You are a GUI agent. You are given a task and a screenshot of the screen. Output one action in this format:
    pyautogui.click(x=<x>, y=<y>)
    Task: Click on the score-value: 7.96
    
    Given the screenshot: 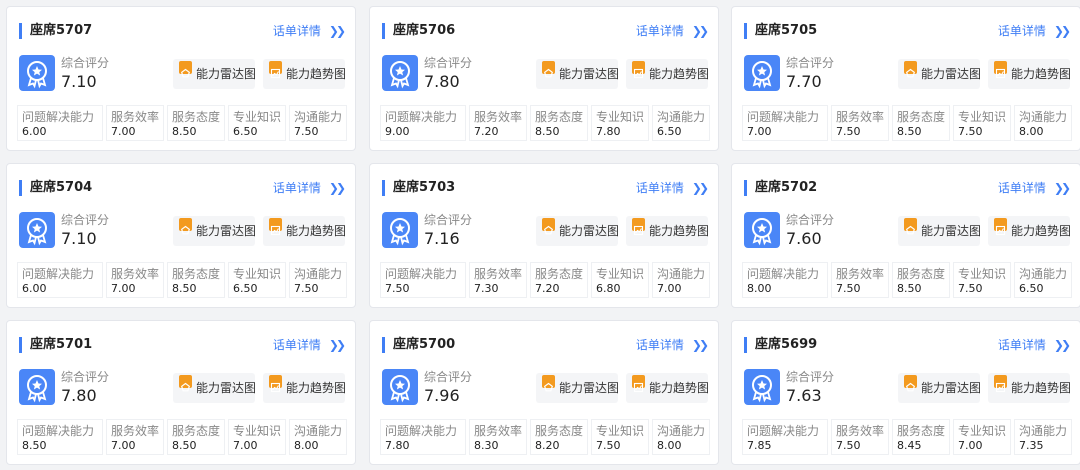 What is the action you would take?
    pyautogui.click(x=442, y=395)
    